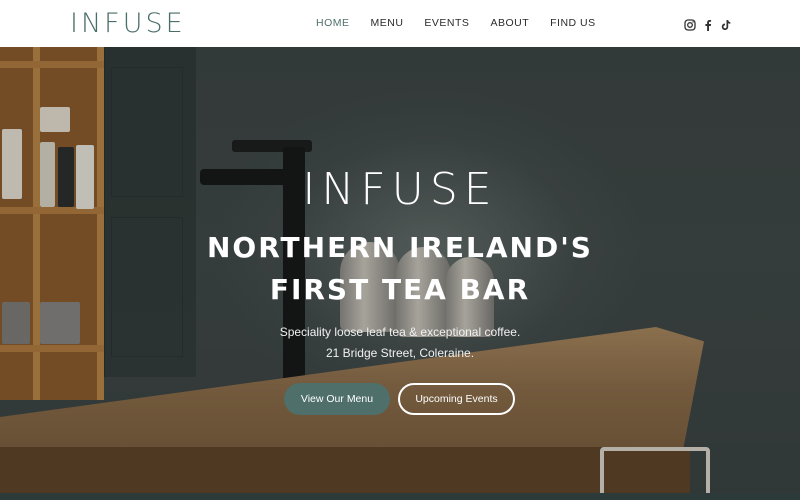 This screenshot has height=500, width=800. I want to click on hero-subtitle-line-2: 21 Bridge Street, Coleraine., so click(400, 353).